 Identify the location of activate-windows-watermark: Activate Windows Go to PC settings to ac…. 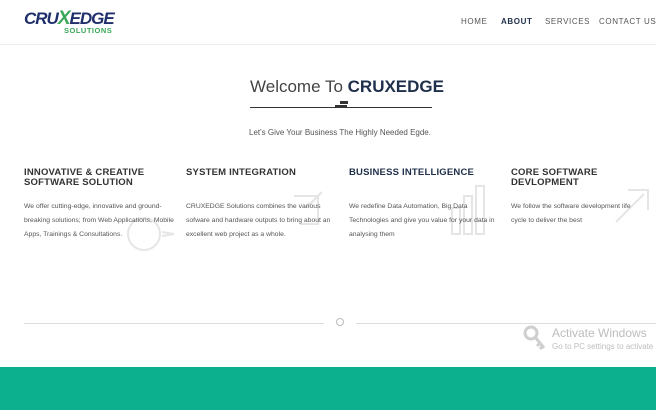
(589, 337).